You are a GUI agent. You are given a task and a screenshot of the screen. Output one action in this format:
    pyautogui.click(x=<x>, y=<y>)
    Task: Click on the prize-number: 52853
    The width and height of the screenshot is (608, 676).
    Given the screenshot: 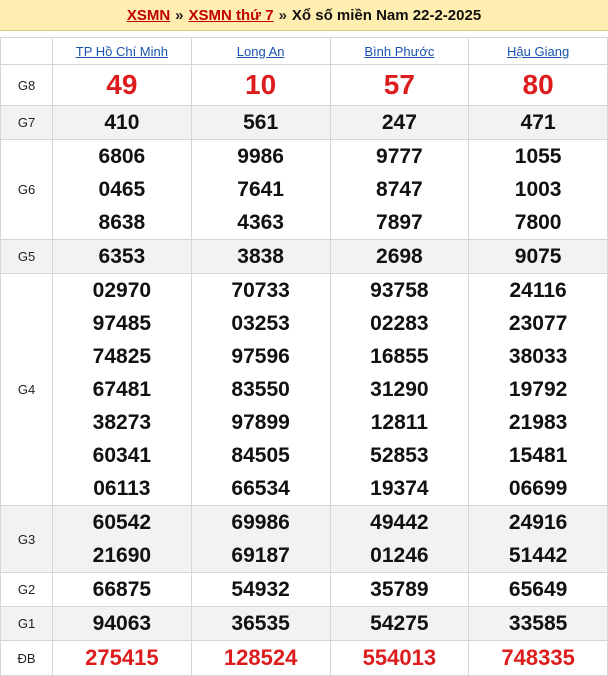 What is the action you would take?
    pyautogui.click(x=399, y=455)
    